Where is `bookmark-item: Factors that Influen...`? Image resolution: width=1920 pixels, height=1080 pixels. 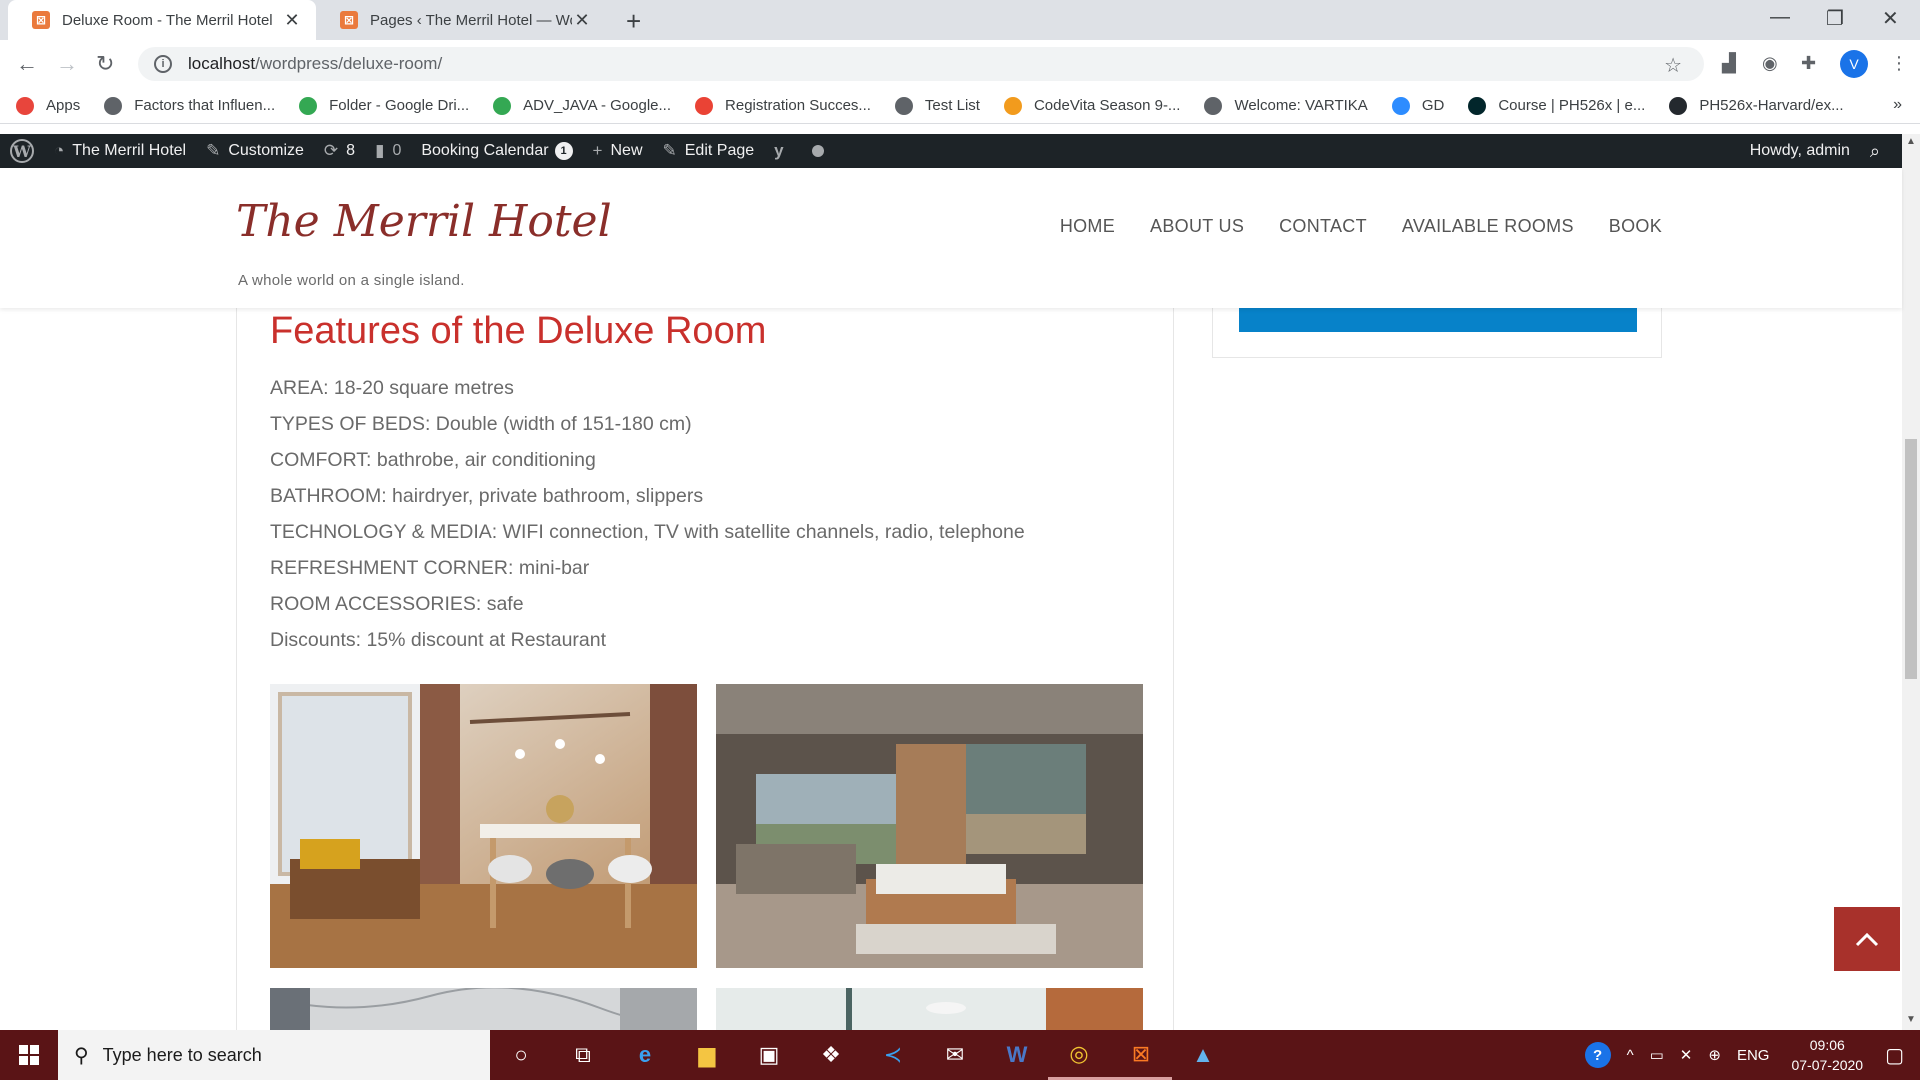 bookmark-item: Factors that Influen... is located at coordinates (190, 105).